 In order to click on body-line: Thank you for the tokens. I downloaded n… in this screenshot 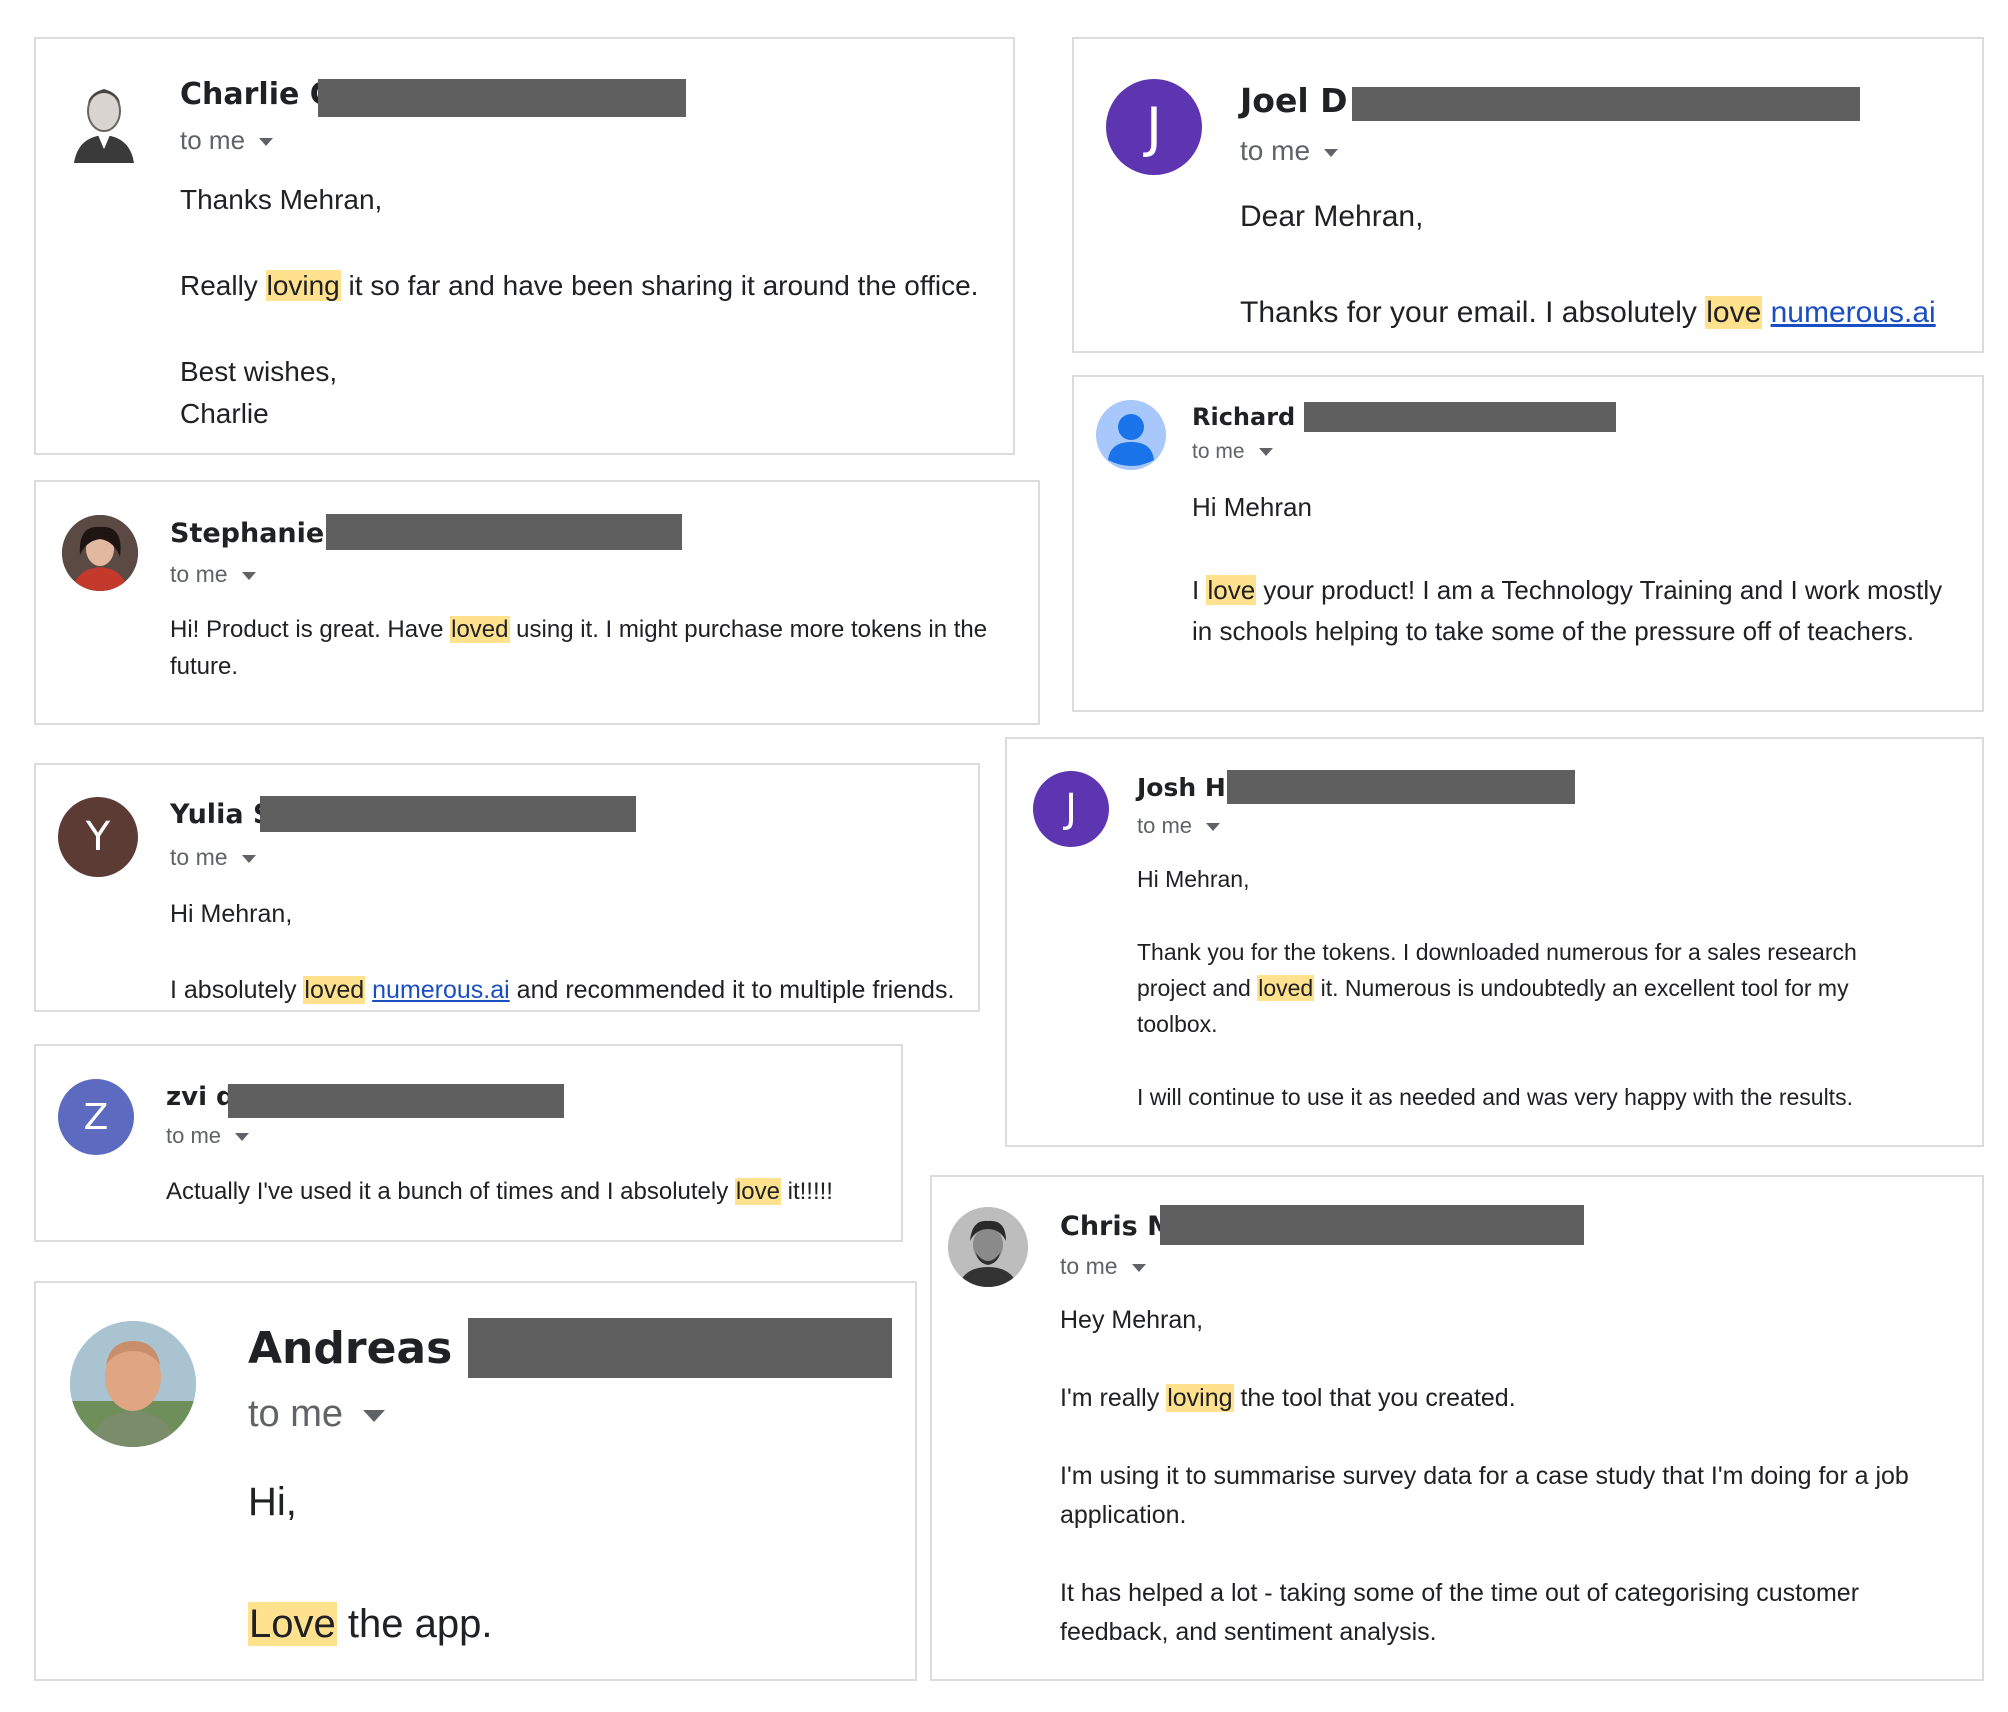, I will do `click(1497, 988)`.